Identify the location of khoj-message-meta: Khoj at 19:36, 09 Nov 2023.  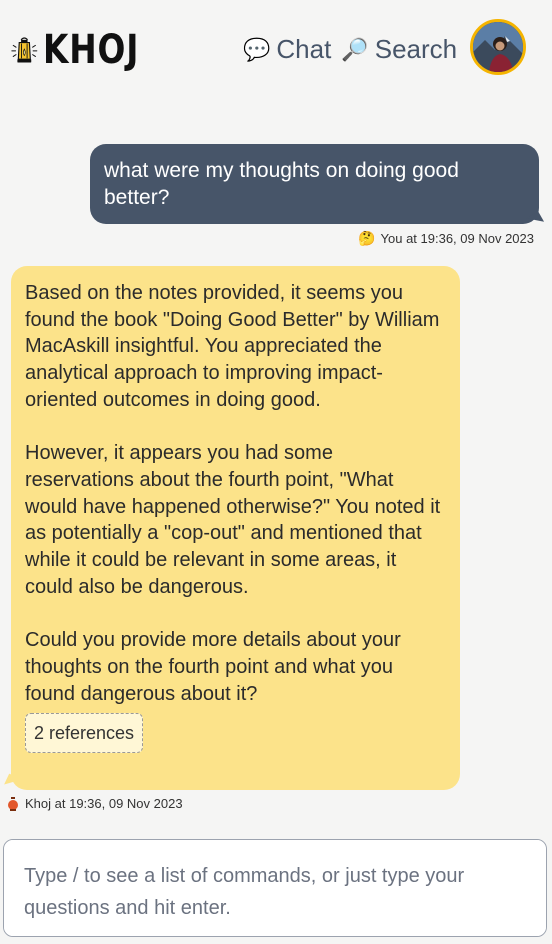
(95, 803).